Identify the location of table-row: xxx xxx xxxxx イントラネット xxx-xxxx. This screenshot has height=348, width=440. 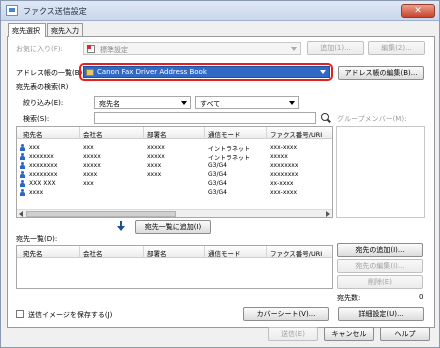
(174, 148).